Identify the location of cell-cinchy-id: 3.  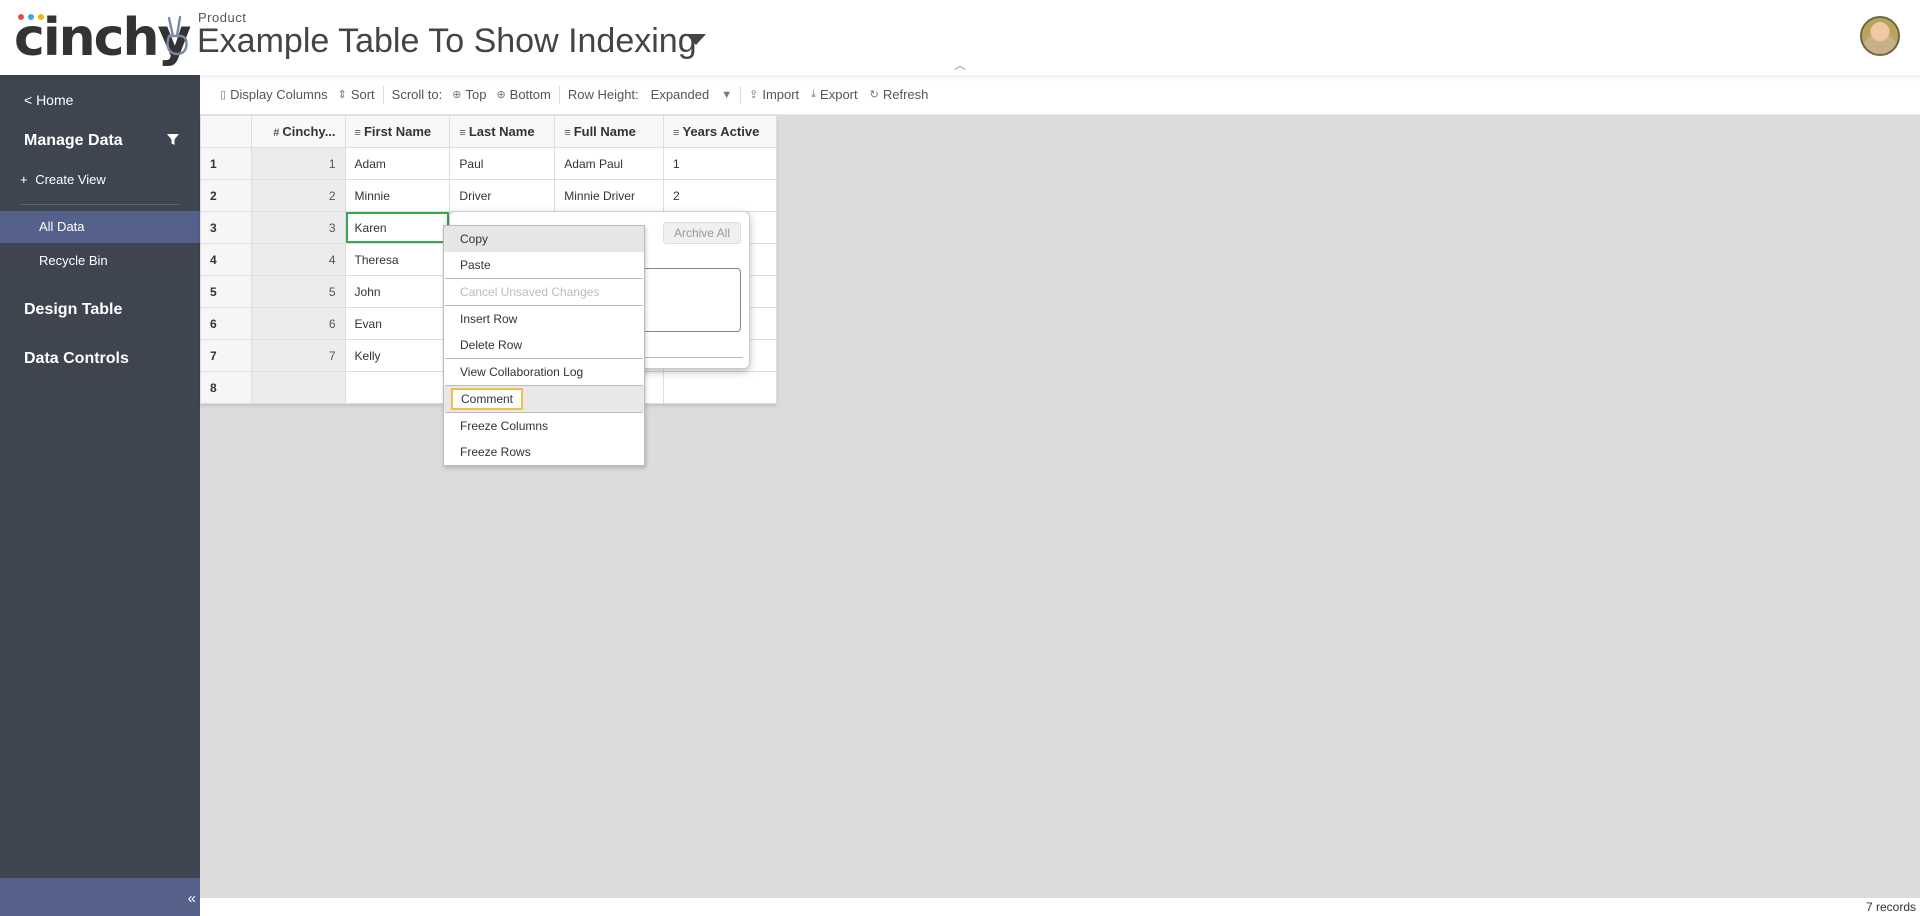
(298, 227).